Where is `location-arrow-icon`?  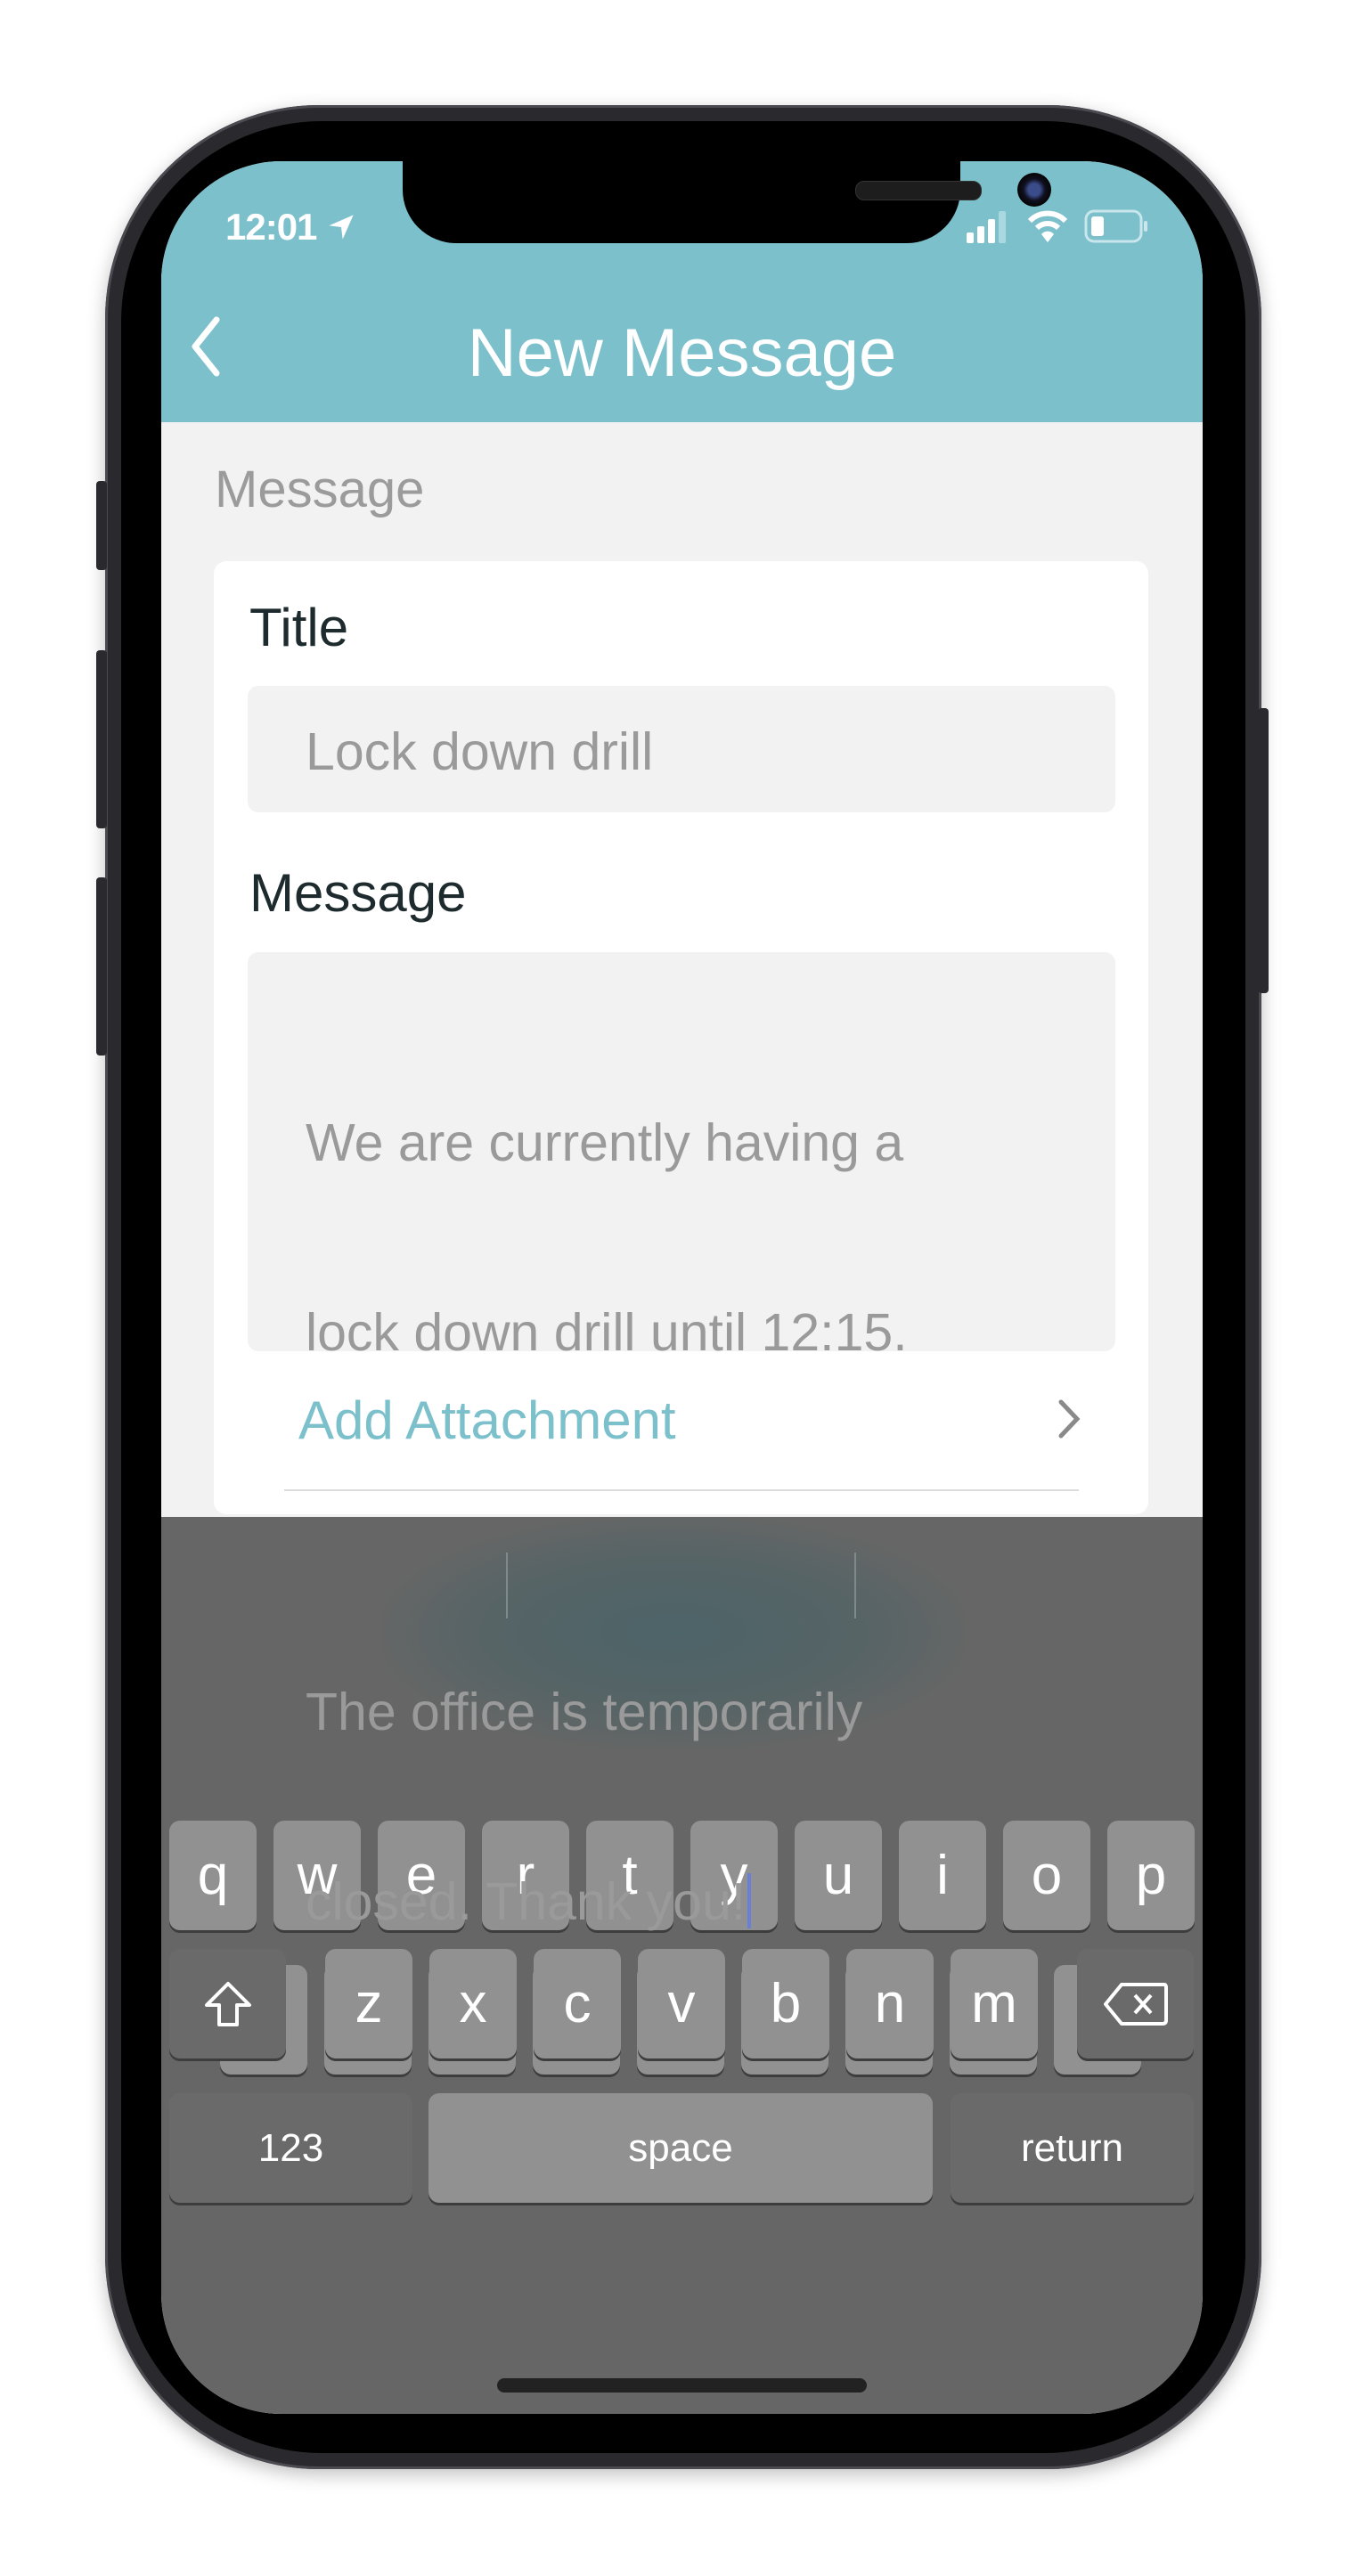
location-arrow-icon is located at coordinates (341, 228).